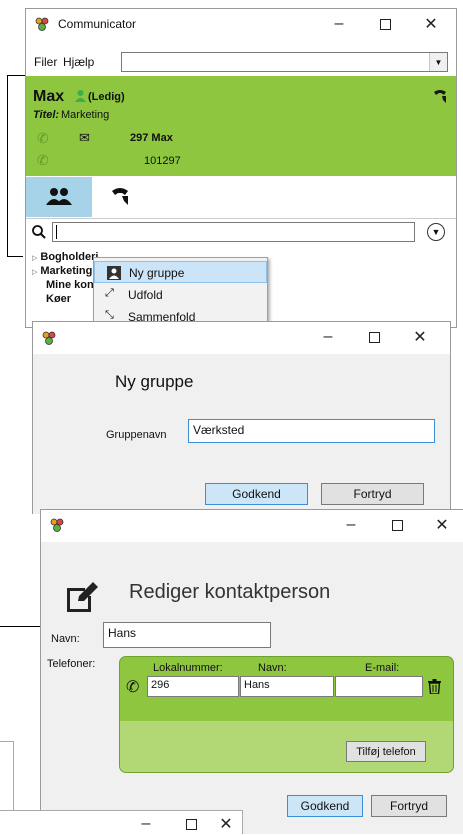 This screenshot has width=463, height=836. Describe the element at coordinates (114, 273) in the screenshot. I see `group-icon` at that location.